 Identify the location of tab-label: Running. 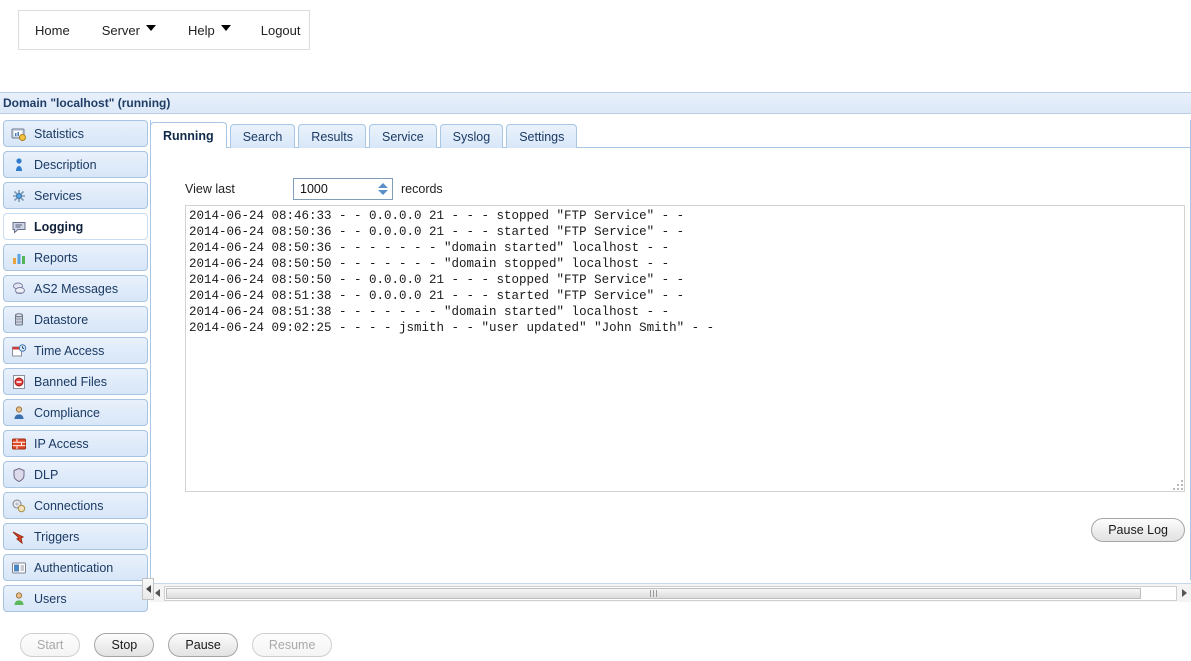
(188, 135).